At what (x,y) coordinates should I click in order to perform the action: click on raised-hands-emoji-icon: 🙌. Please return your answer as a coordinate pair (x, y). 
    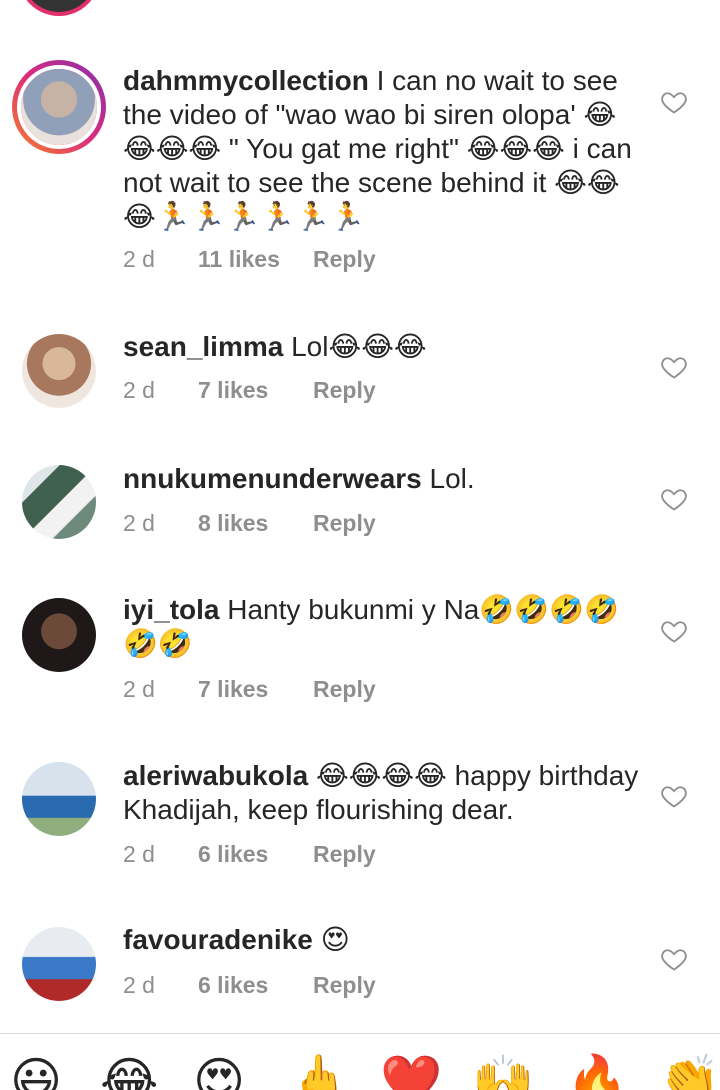
    Looking at the image, I should click on (503, 1073).